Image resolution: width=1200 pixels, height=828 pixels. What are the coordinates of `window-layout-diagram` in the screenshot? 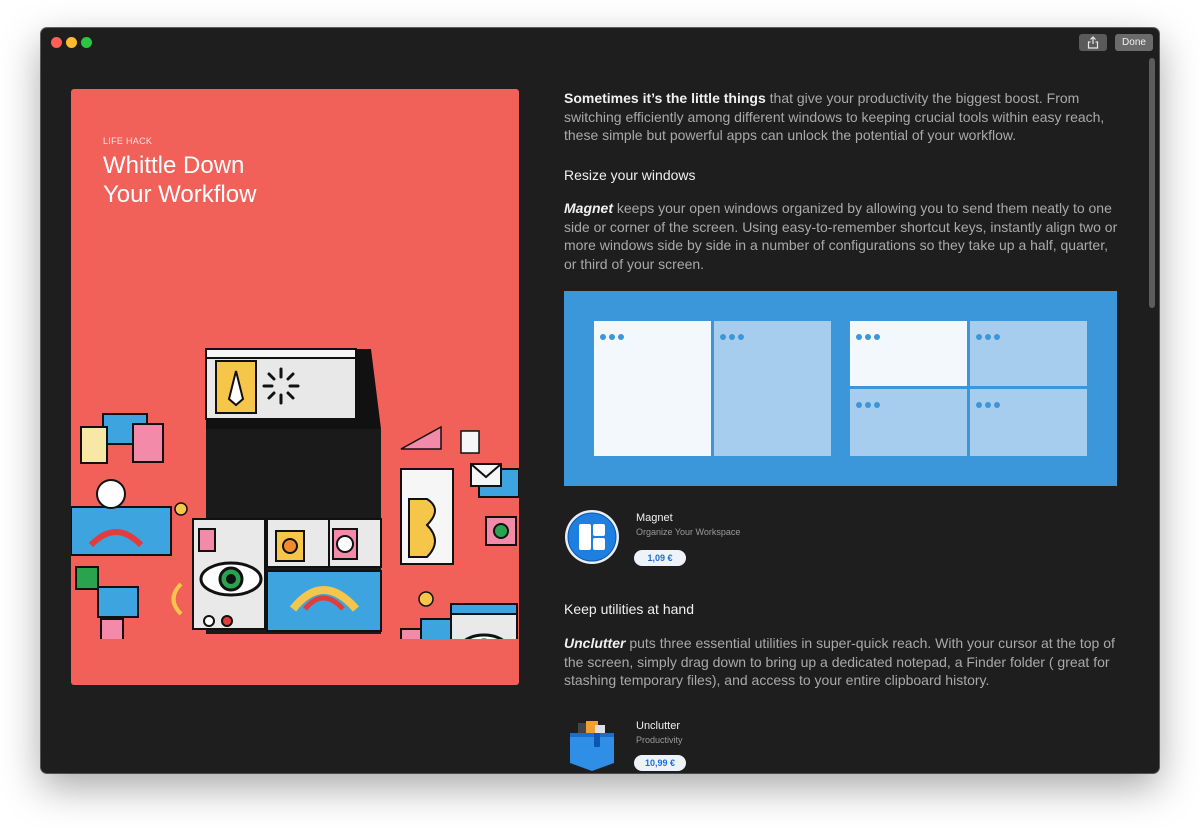 It's located at (840, 388).